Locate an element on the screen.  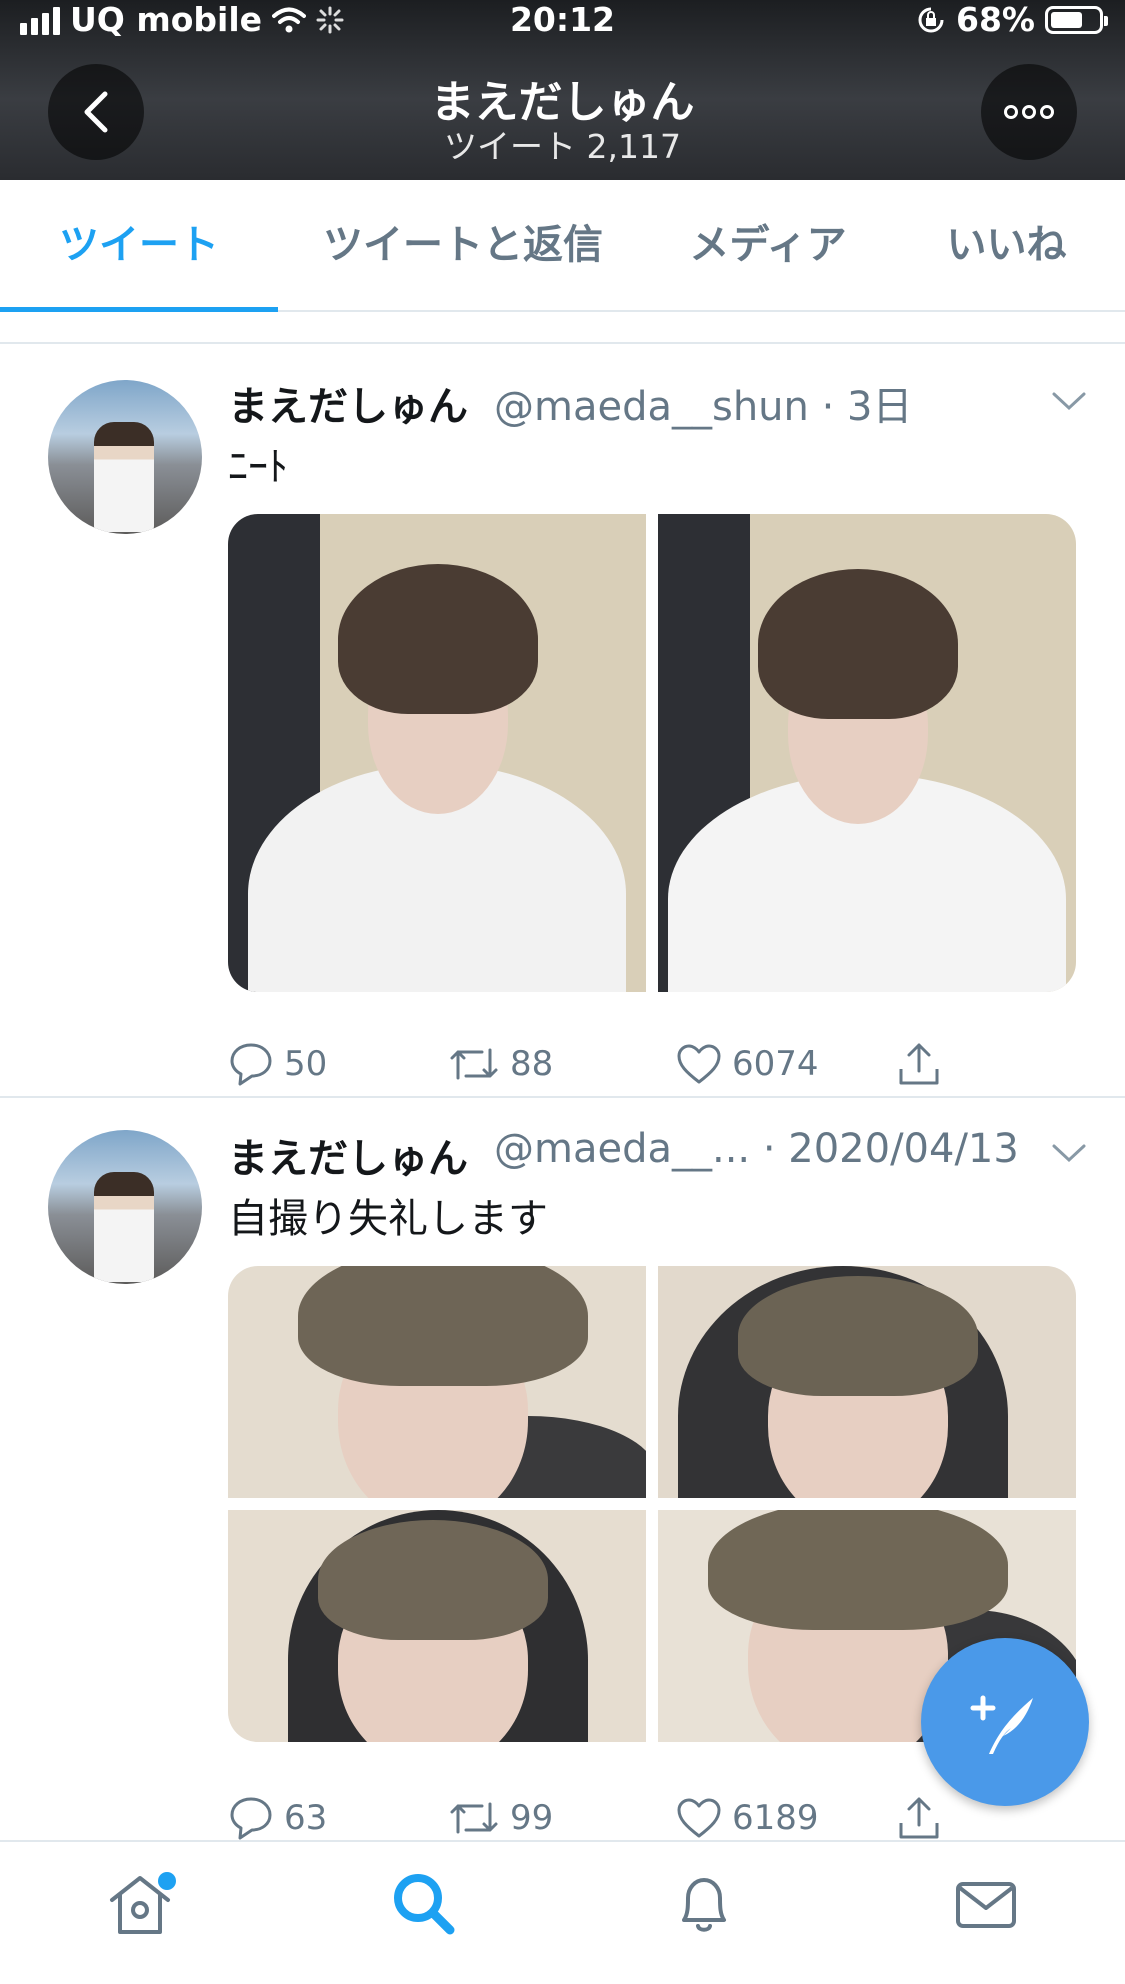
compose-tweet-button is located at coordinates (1005, 1722).